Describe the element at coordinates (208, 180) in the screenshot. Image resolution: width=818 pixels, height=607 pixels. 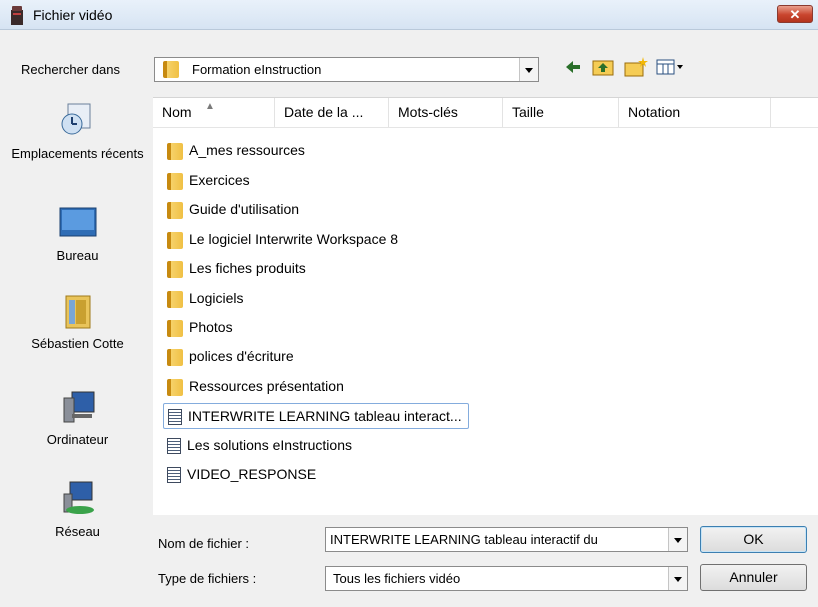
I see `list-item: Exercices` at that location.